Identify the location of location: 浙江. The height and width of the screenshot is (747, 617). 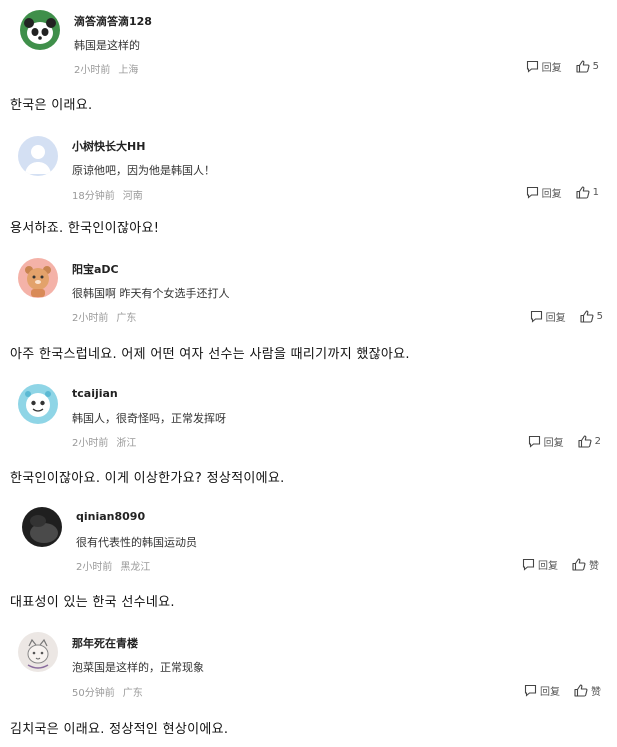
(126, 443).